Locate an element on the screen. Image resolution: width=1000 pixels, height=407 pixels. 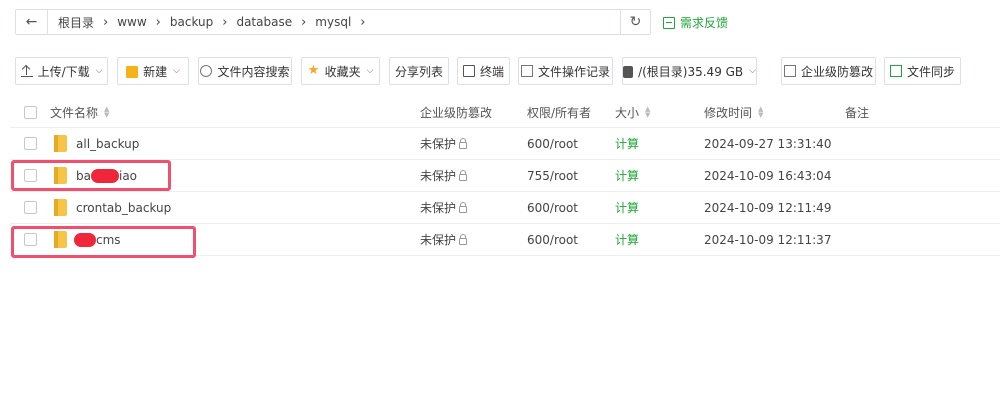
header-permission: 权限/所有者 is located at coordinates (559, 112).